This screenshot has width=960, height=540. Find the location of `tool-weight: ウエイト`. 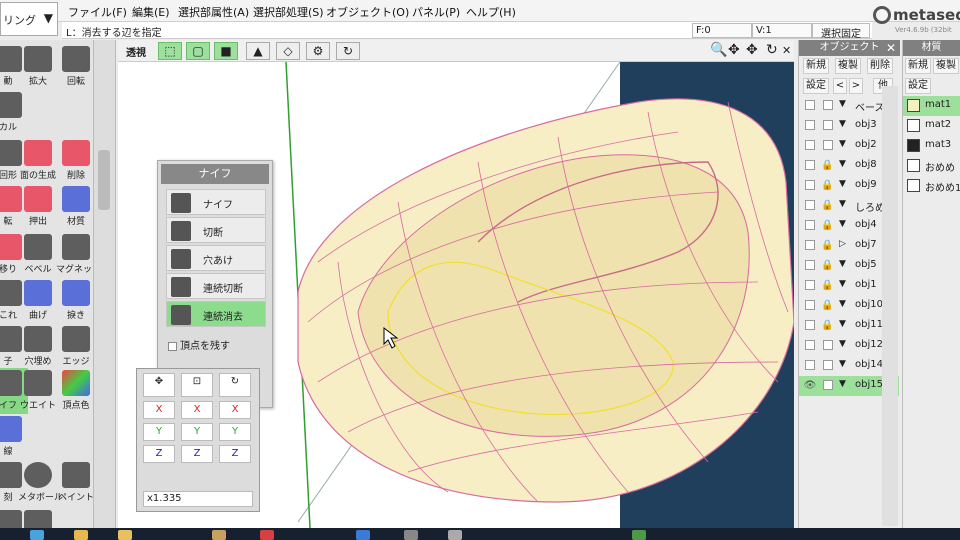

tool-weight: ウエイト is located at coordinates (38, 391).